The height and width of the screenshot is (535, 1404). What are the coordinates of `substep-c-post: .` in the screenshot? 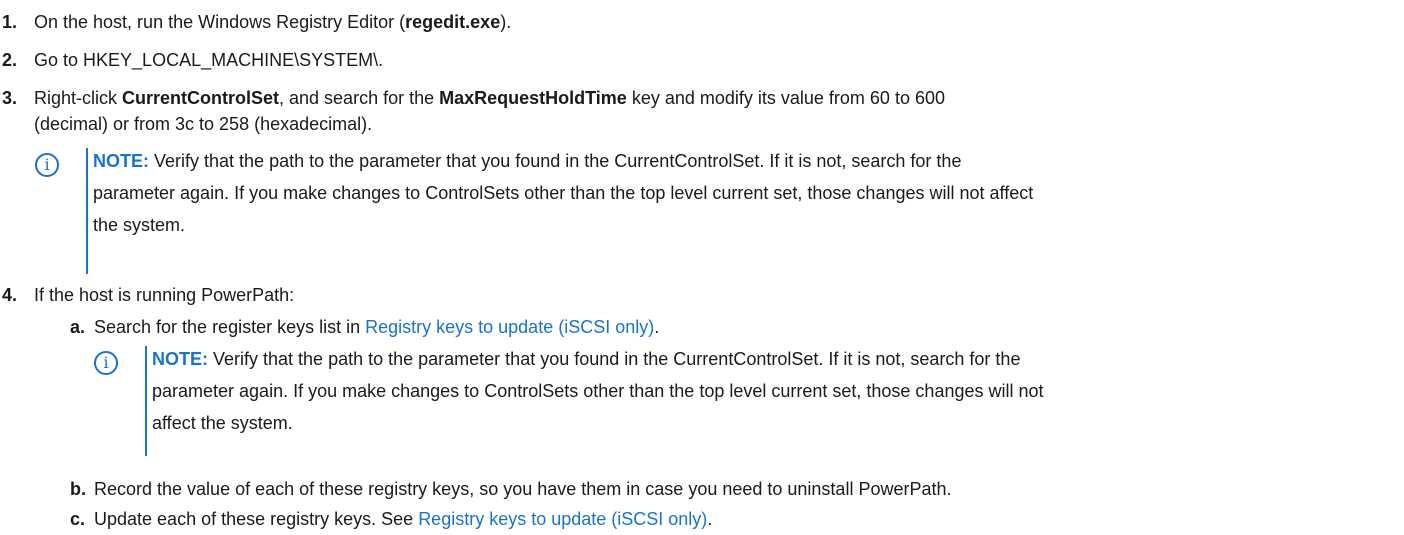 It's located at (710, 519).